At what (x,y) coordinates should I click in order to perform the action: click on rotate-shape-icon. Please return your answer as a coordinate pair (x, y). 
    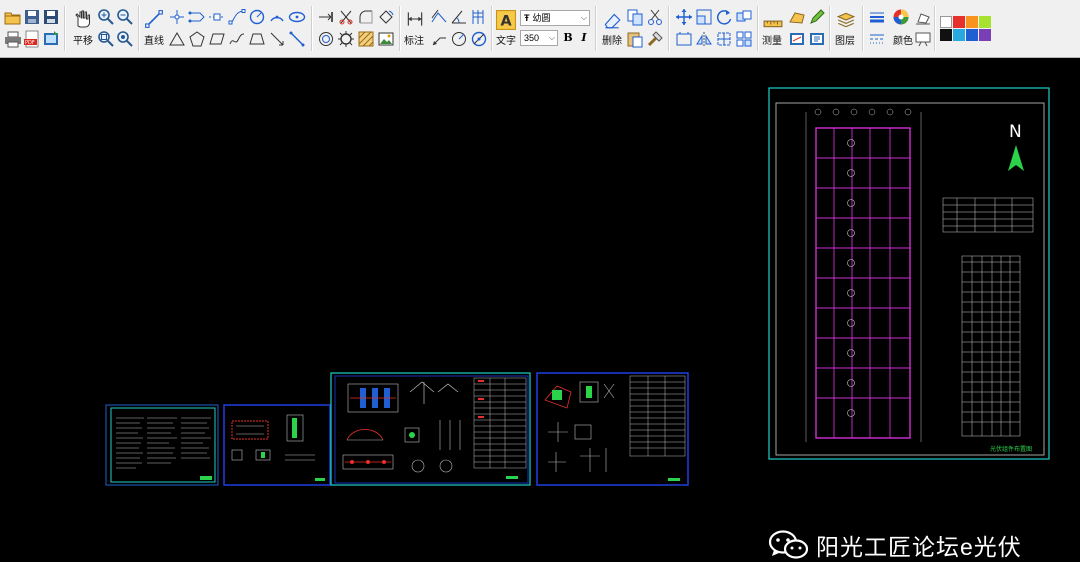
    Looking at the image, I should click on (386, 17).